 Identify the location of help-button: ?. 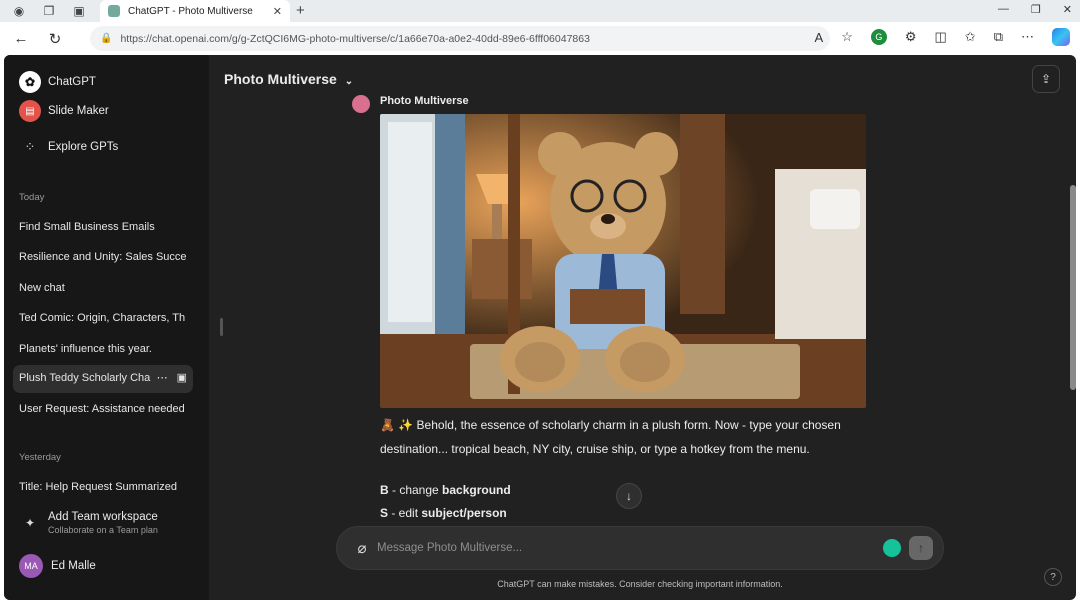
(1053, 577).